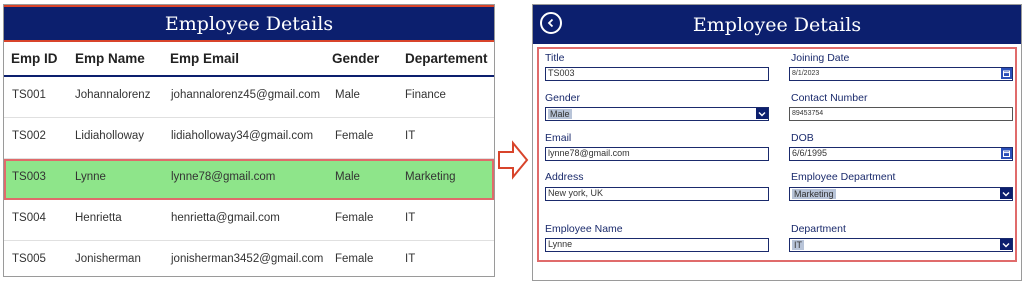  I want to click on back-button, so click(551, 23).